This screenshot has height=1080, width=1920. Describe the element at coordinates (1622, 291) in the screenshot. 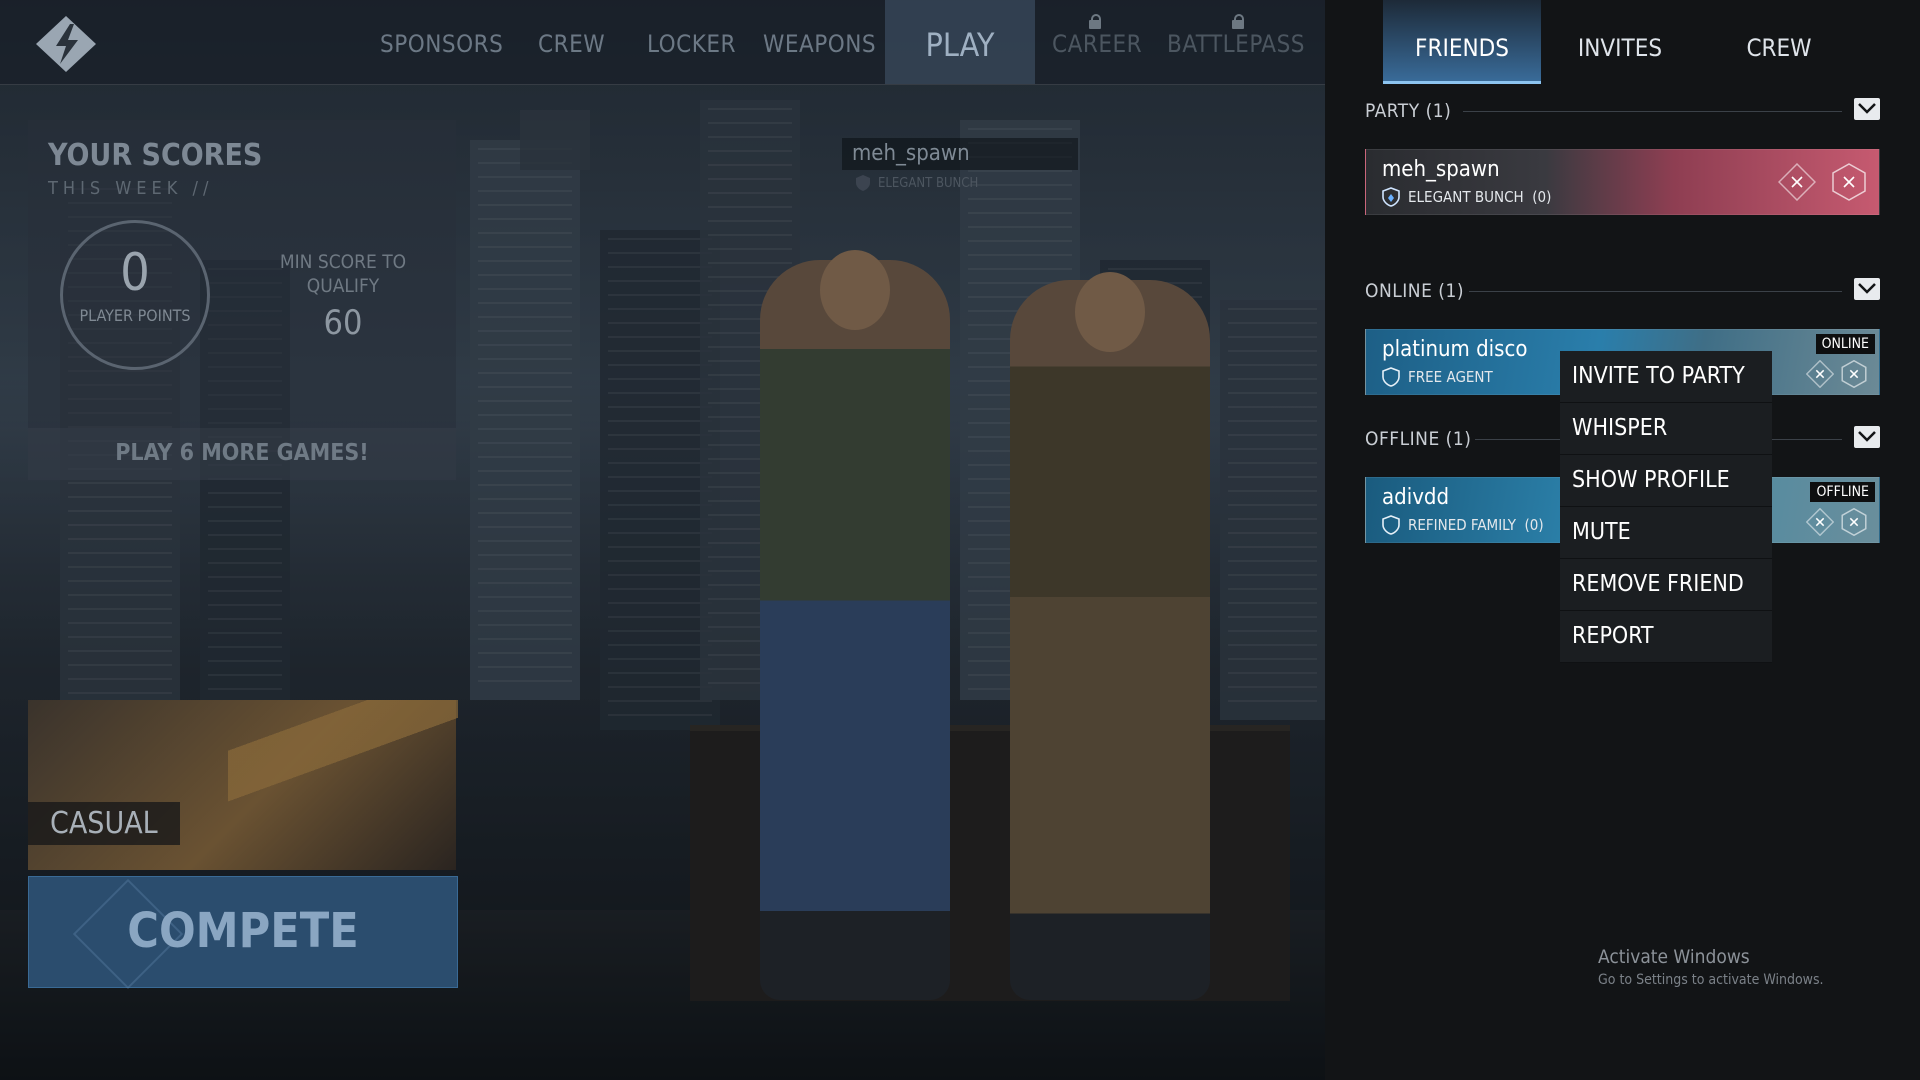

I see `online-section-header: ONLINE (1)` at that location.